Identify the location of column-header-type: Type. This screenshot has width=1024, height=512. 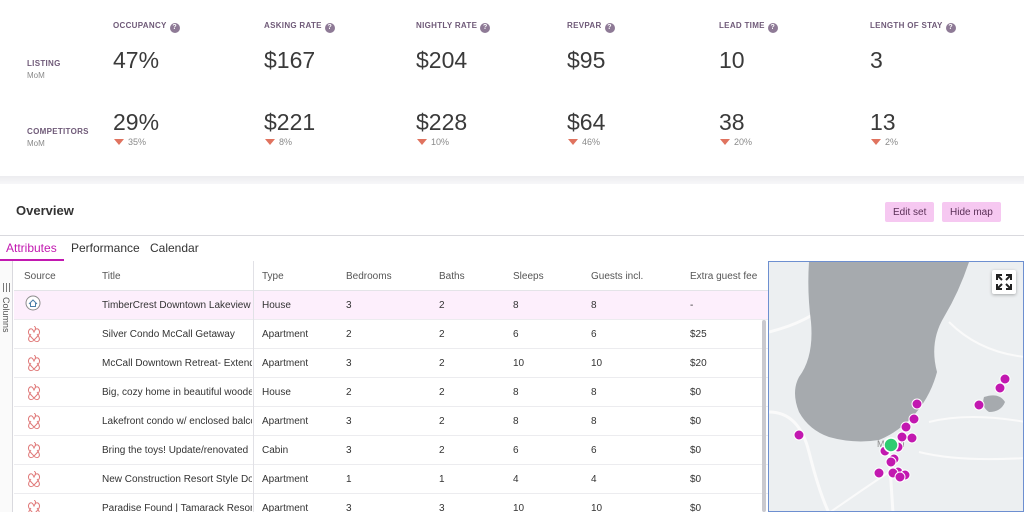
(297, 276).